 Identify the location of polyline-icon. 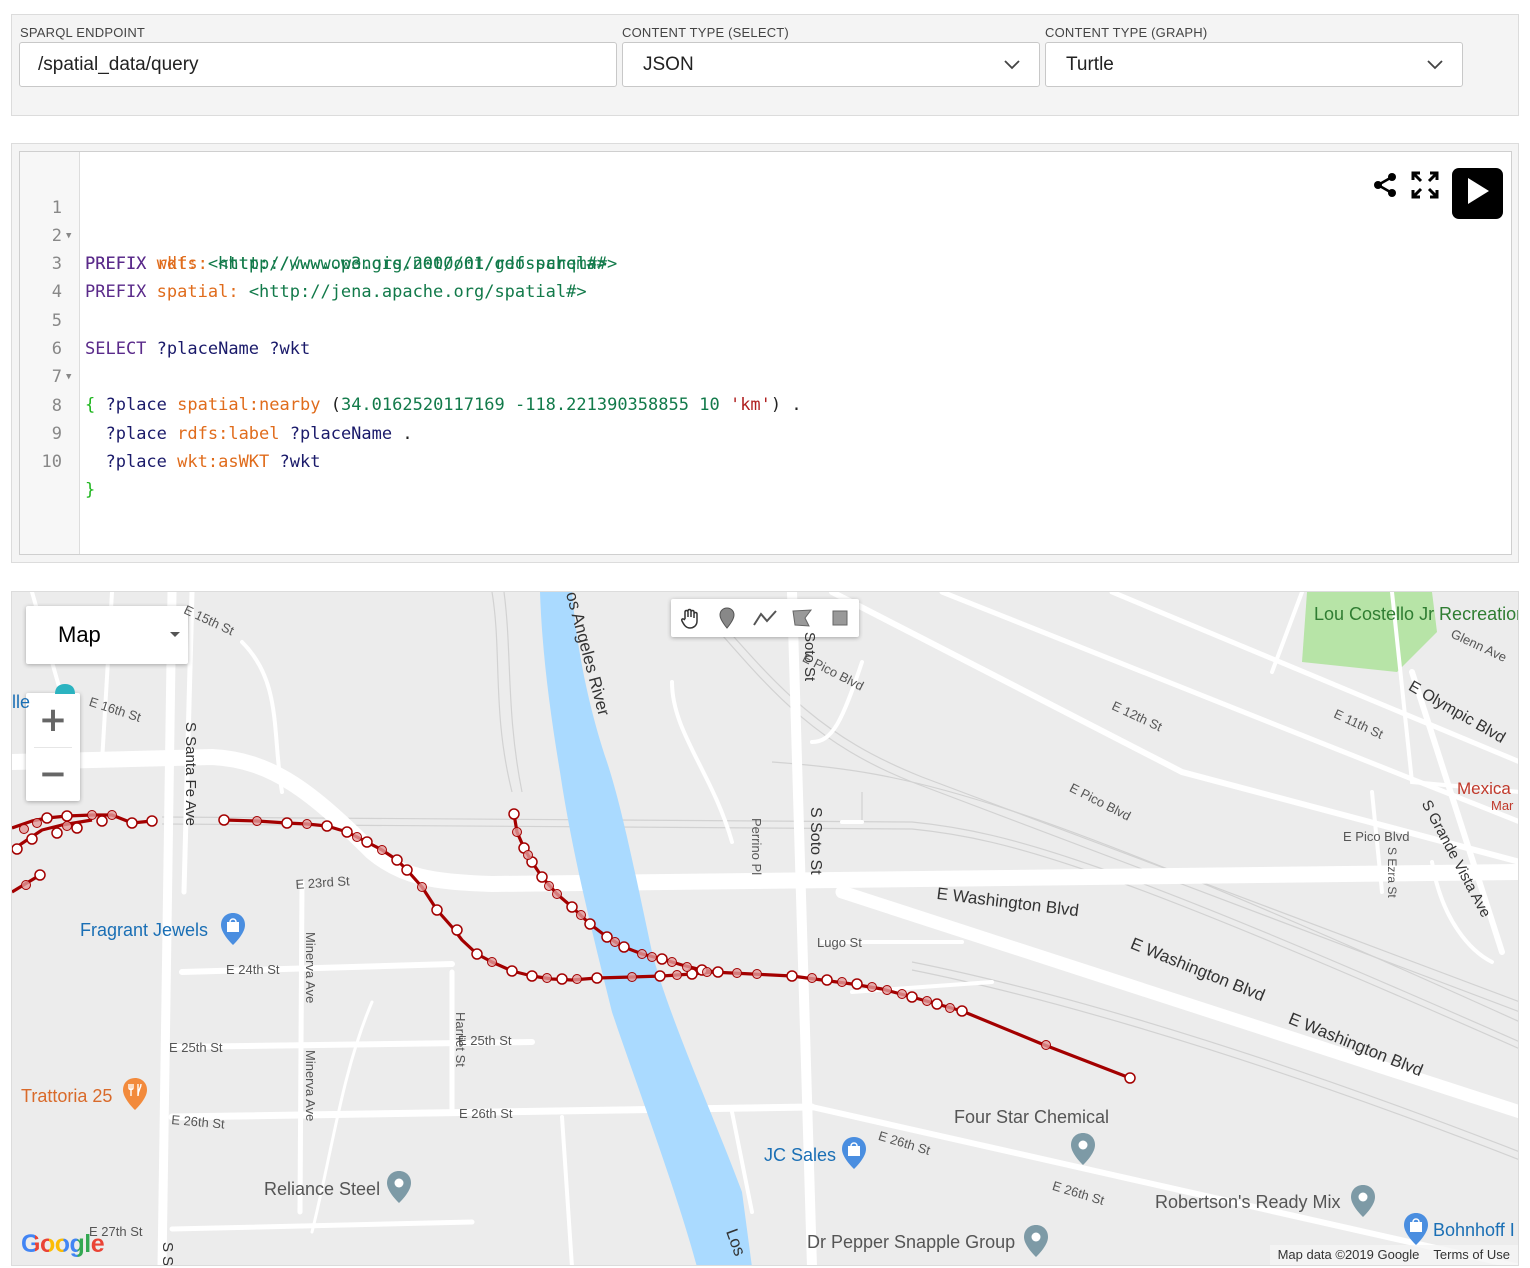
(764, 618).